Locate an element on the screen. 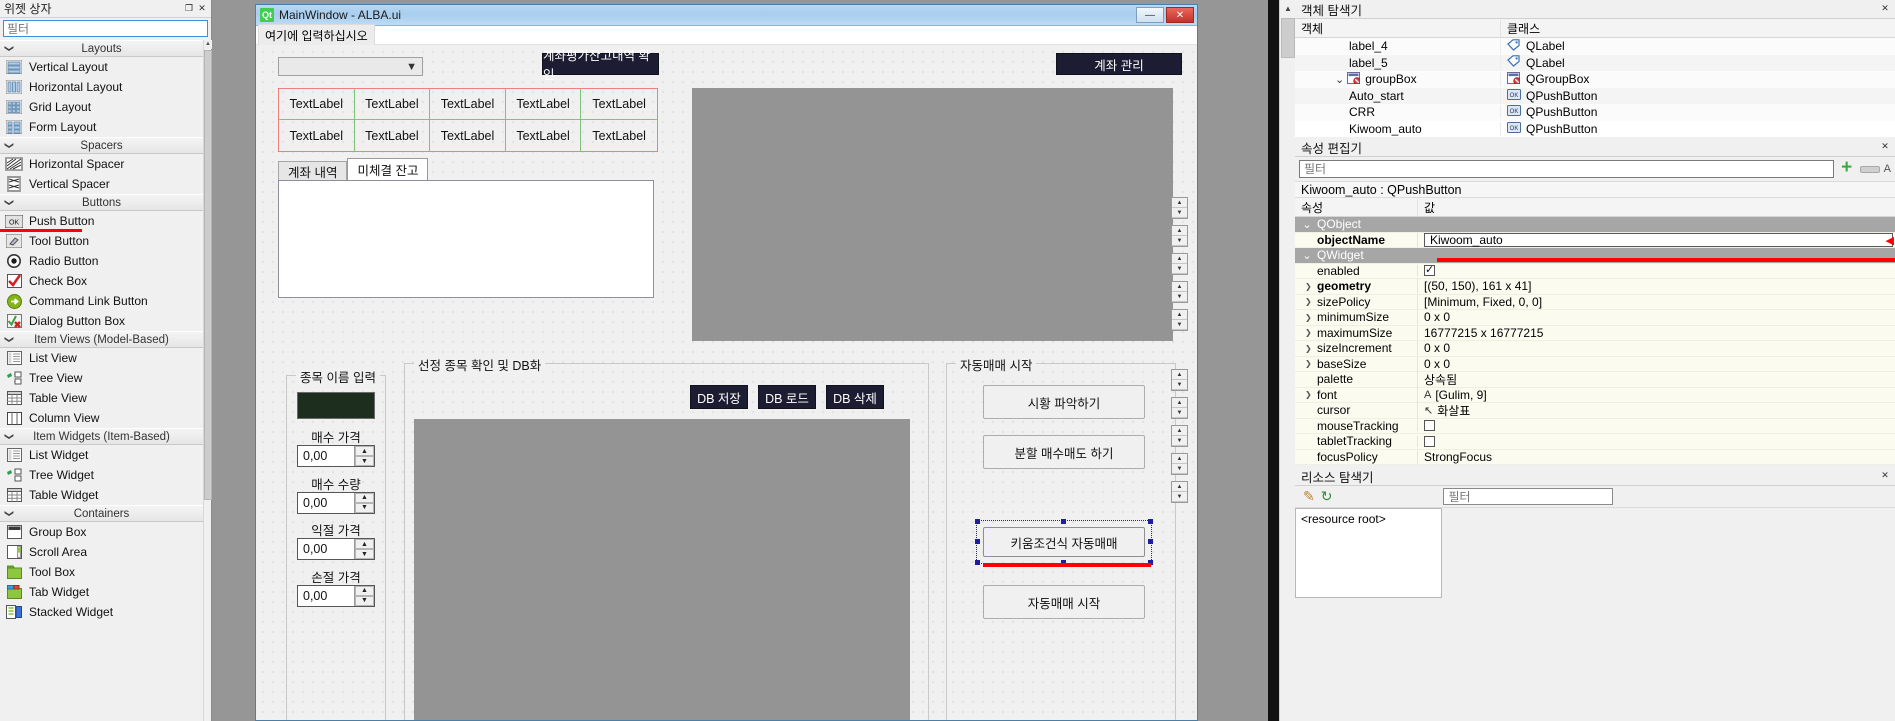  widget-box-item-command-link-button: Command Link Button is located at coordinates (101, 301).